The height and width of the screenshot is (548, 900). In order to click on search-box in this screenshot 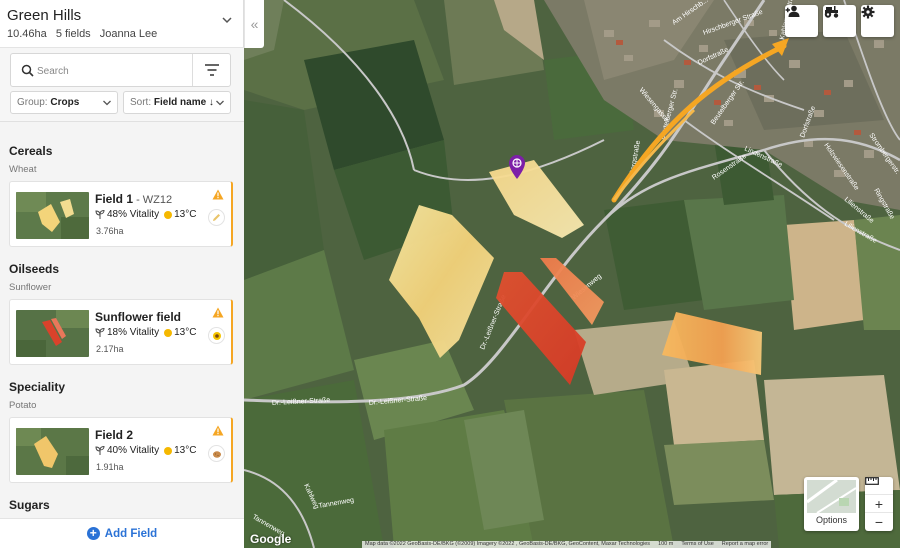, I will do `click(120, 70)`.